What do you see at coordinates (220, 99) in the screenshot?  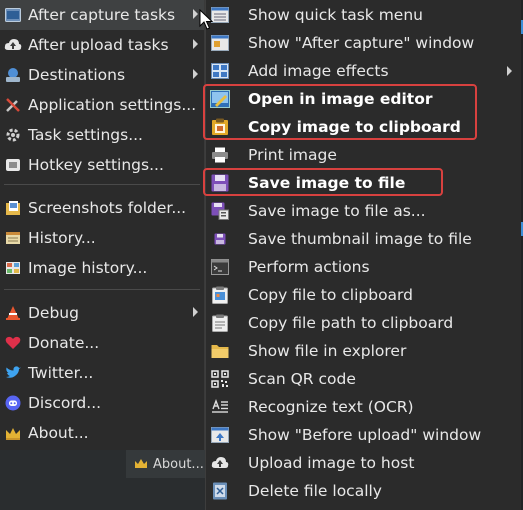 I see `image-editor-icon` at bounding box center [220, 99].